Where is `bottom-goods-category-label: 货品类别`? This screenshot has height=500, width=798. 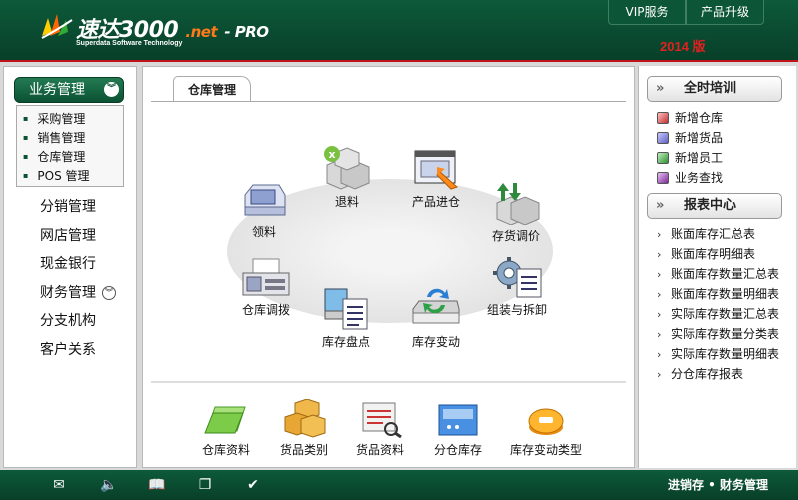
bottom-goods-category-label: 货品类别 is located at coordinates (303, 450).